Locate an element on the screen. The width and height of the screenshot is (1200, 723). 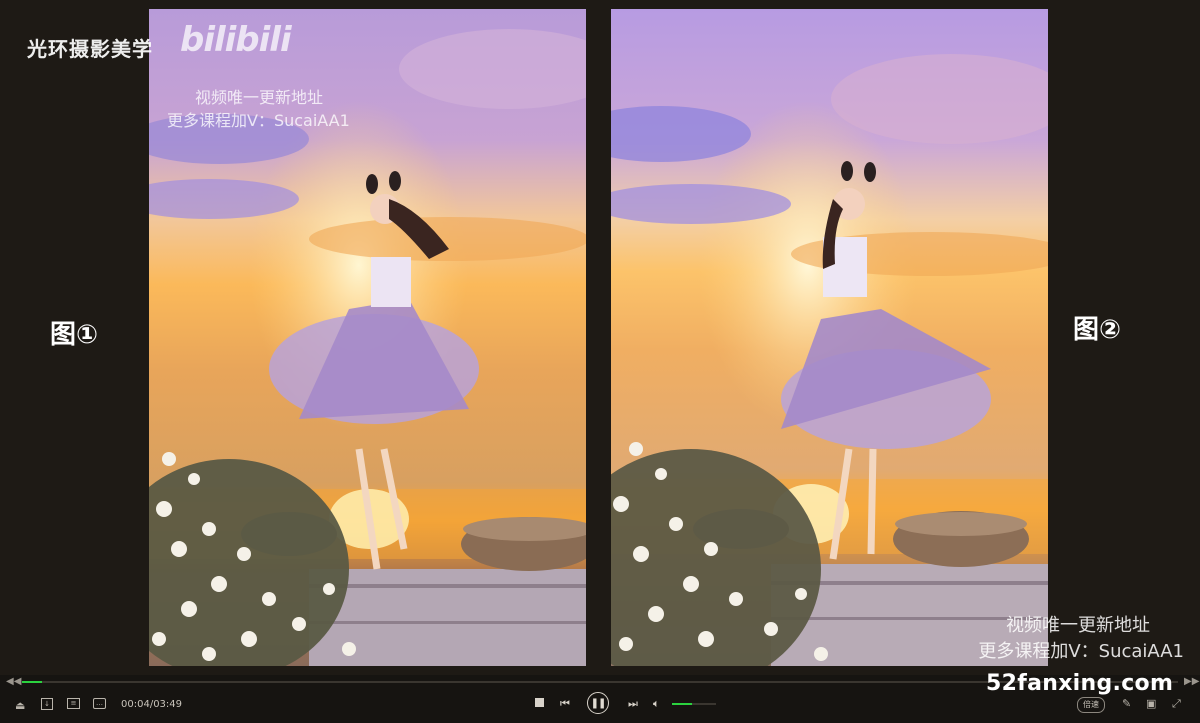
fullscreen-icon: ⤢ is located at coordinates (1176, 704).